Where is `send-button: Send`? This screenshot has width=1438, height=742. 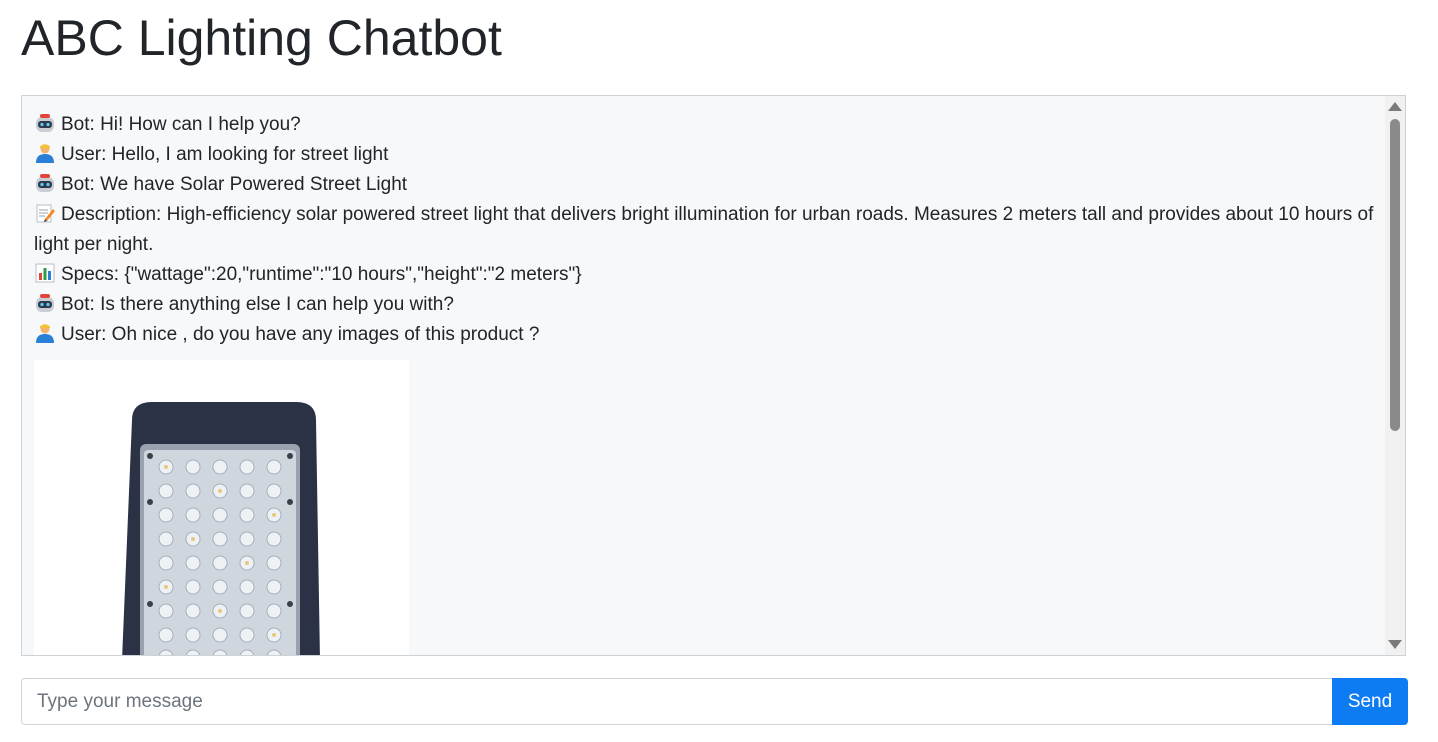
send-button: Send is located at coordinates (1370, 701).